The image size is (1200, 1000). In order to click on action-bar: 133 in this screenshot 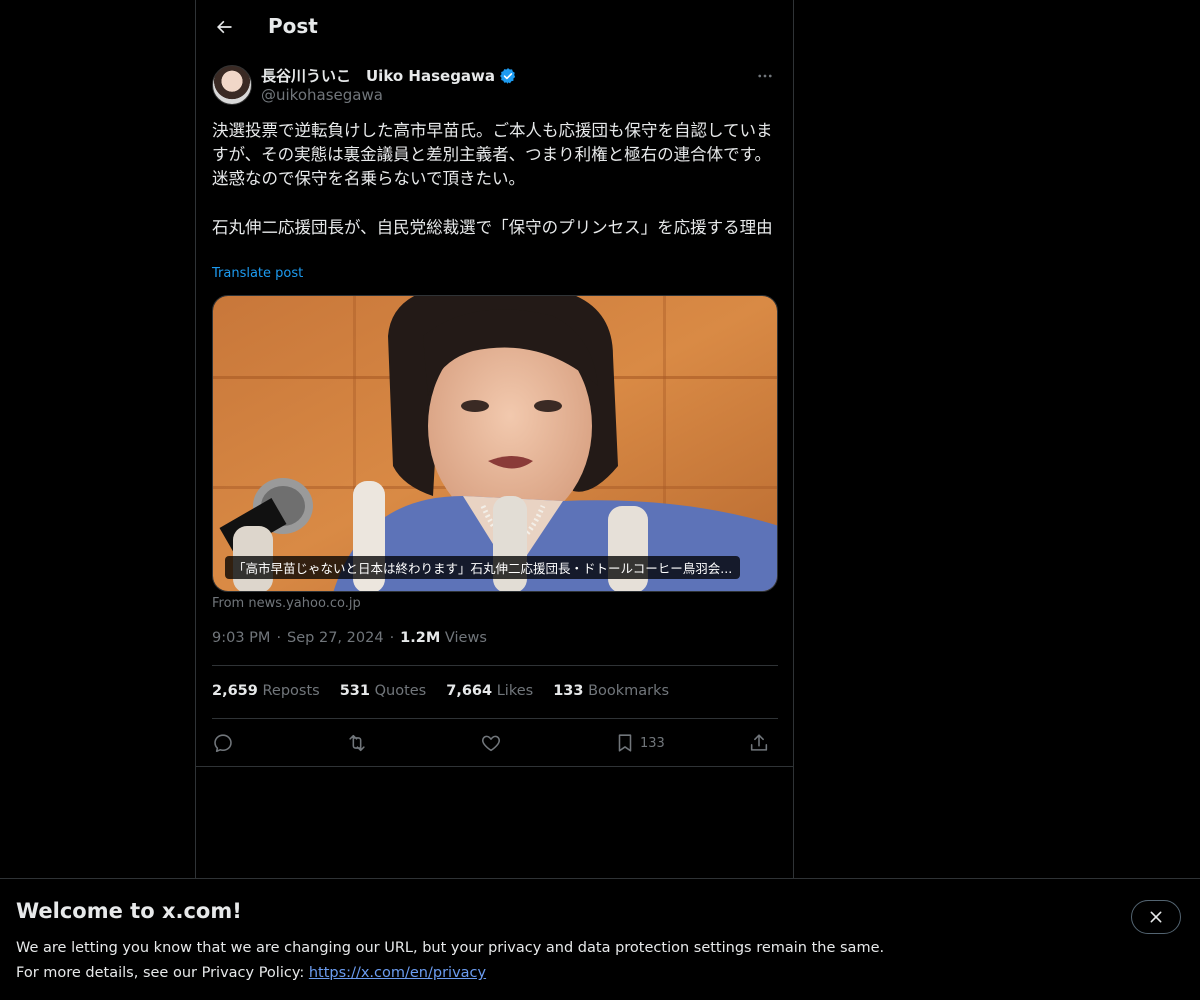, I will do `click(495, 743)`.